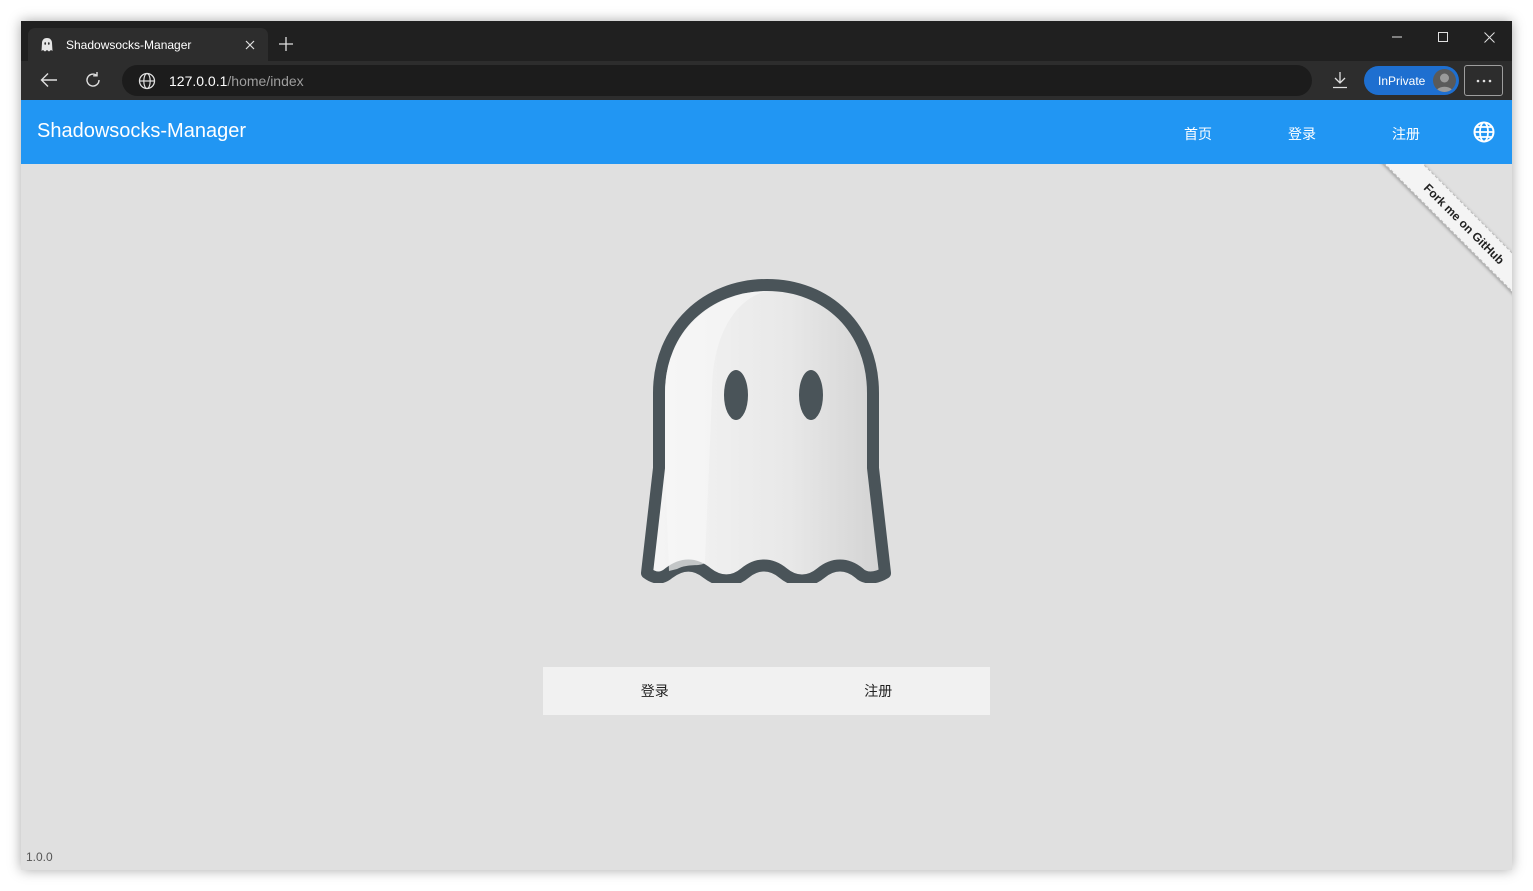 This screenshot has width=1533, height=891. Describe the element at coordinates (147, 81) in the screenshot. I see `globe-icon` at that location.